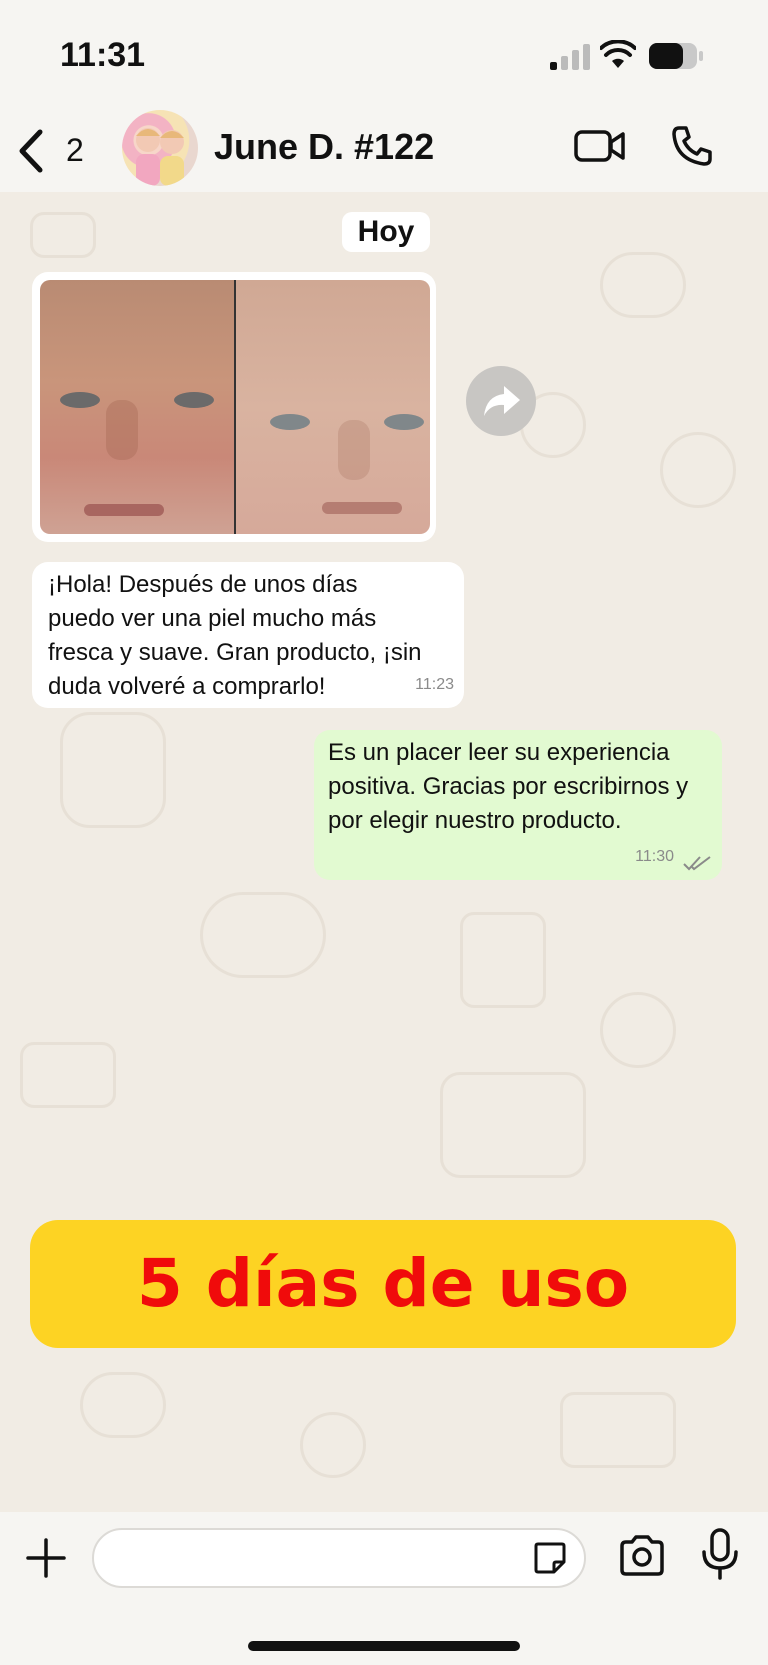 The image size is (768, 1665). What do you see at coordinates (550, 1558) in the screenshot?
I see `sticker-icon` at bounding box center [550, 1558].